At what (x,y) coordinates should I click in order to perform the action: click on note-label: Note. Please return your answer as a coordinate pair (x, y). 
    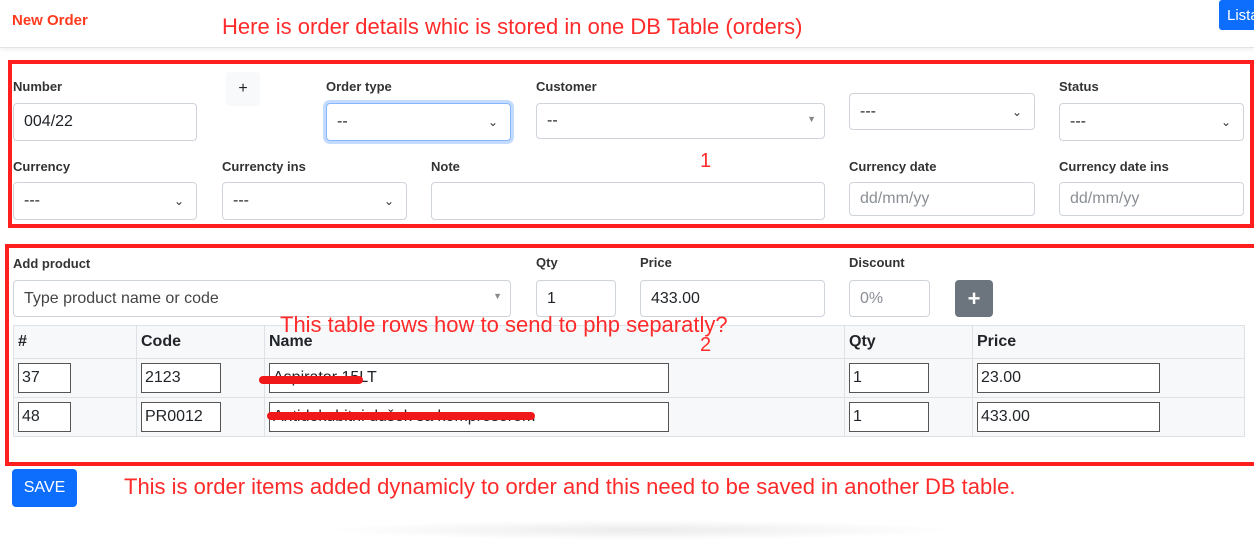
    Looking at the image, I should click on (445, 166).